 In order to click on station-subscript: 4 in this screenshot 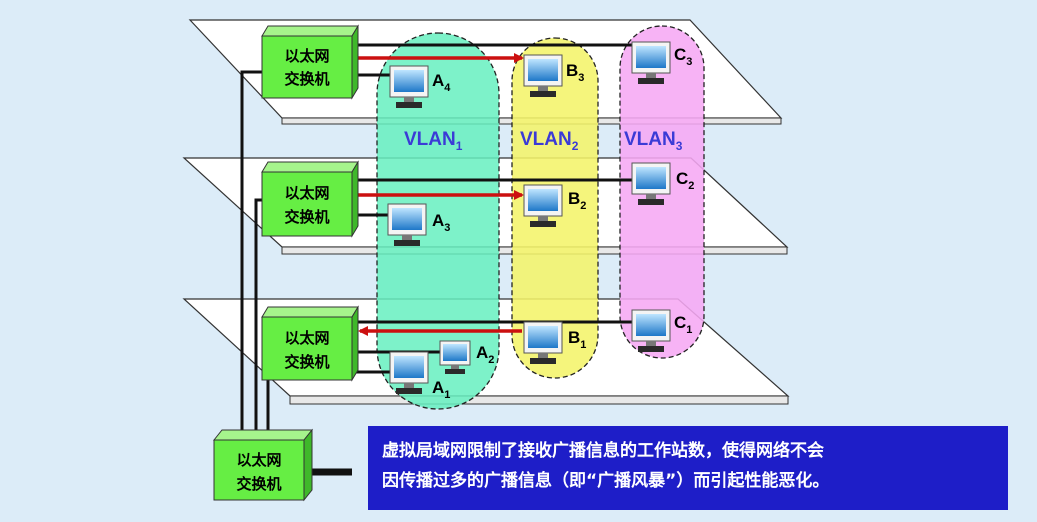, I will do `click(447, 88)`.